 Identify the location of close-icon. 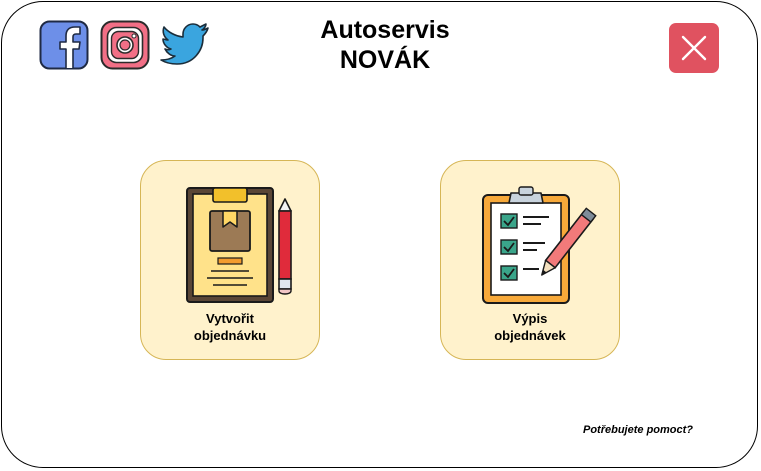
(694, 48).